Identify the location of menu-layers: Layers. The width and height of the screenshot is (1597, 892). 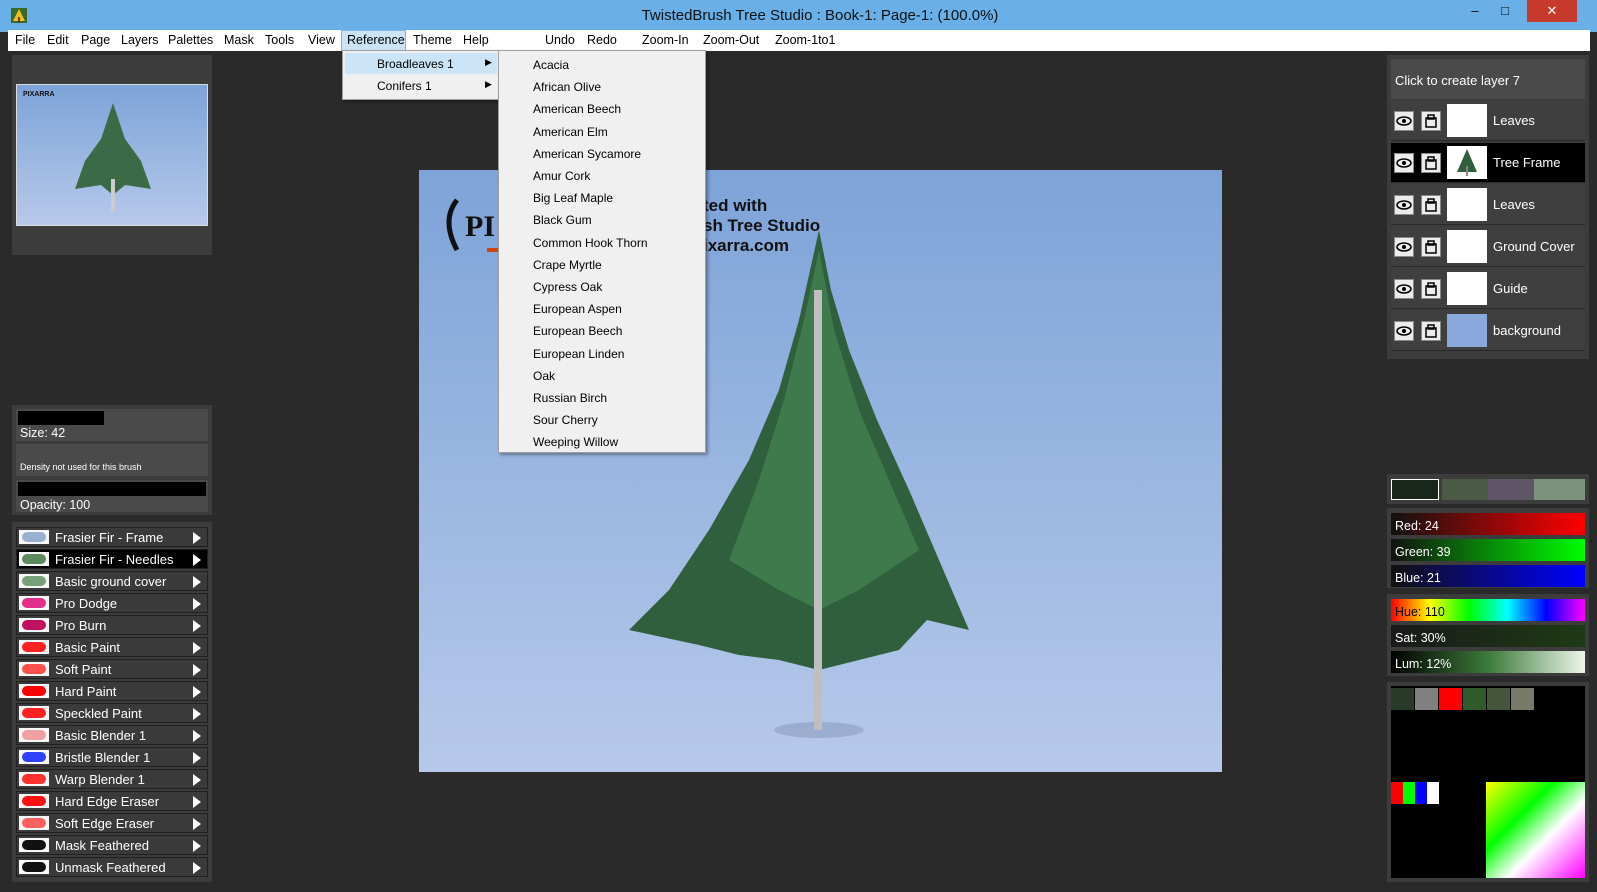
(140, 40).